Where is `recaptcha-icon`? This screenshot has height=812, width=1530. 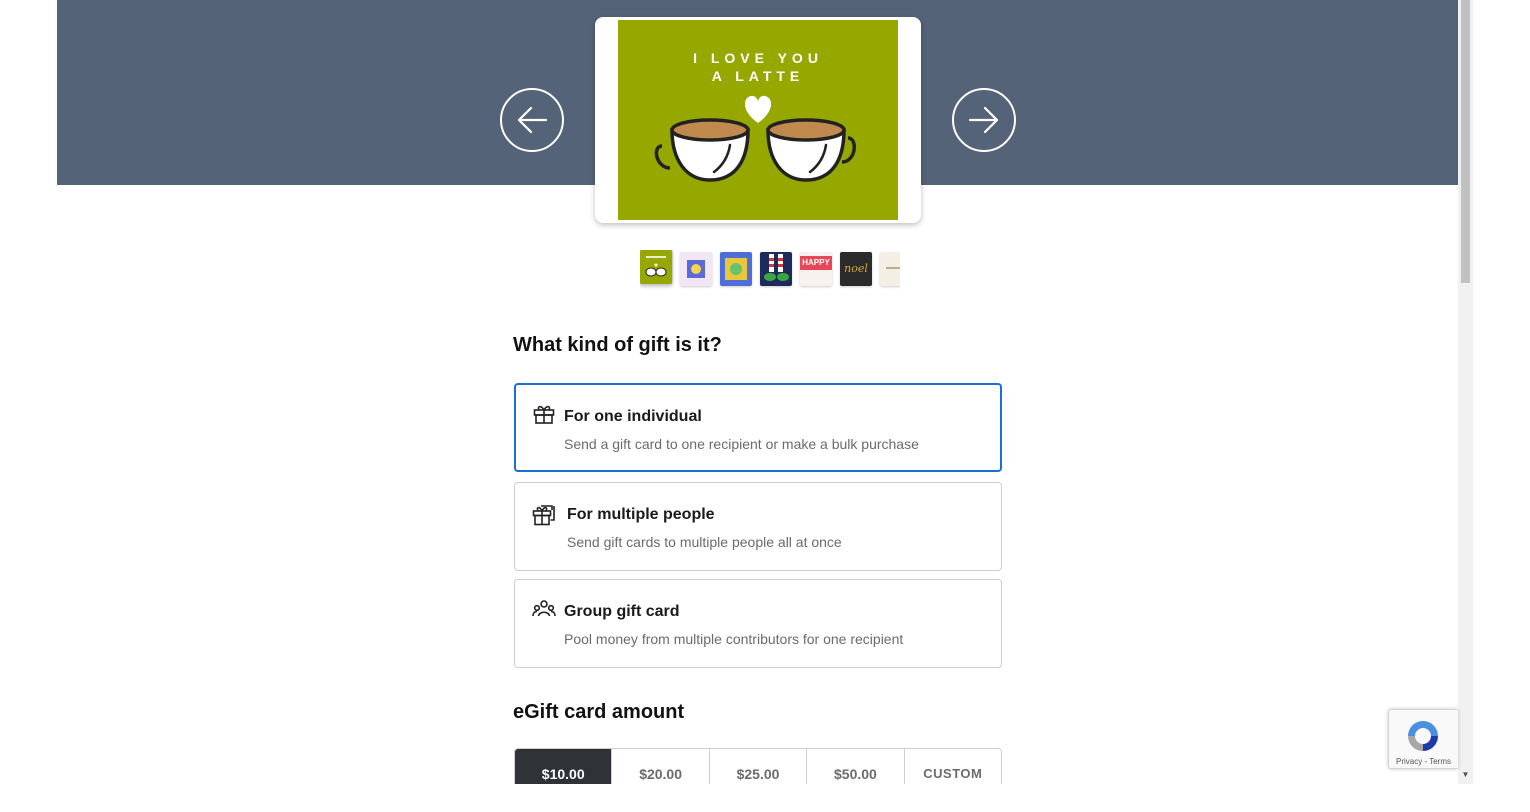 recaptcha-icon is located at coordinates (1423, 736).